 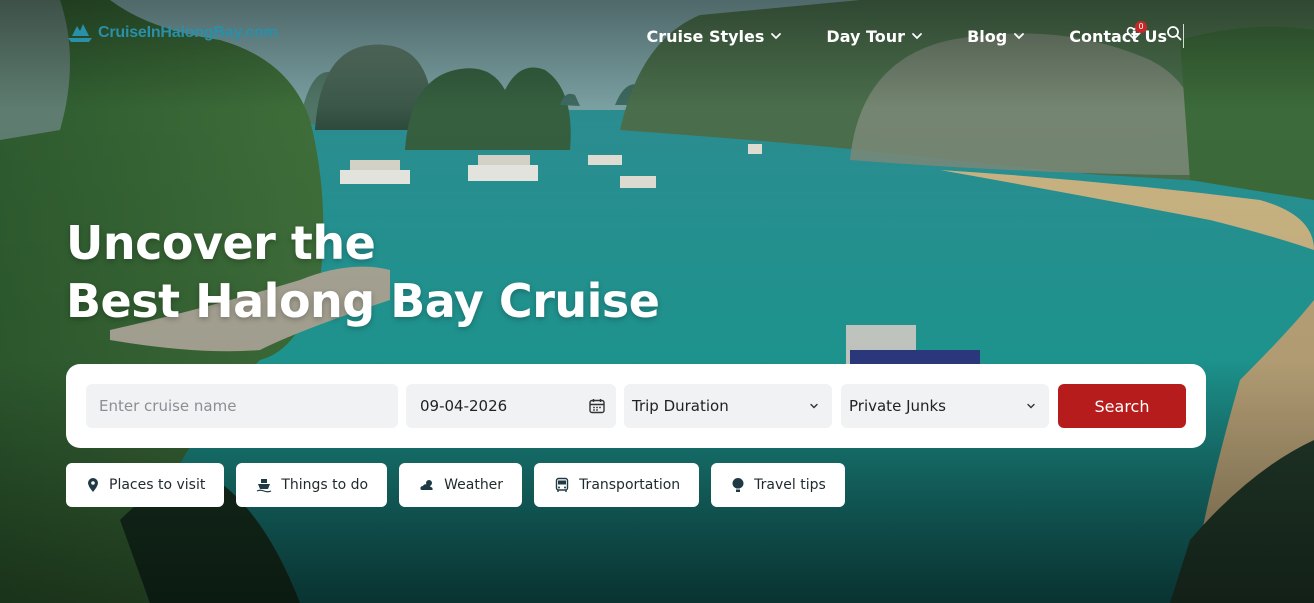 What do you see at coordinates (738, 485) in the screenshot?
I see `balloon-icon` at bounding box center [738, 485].